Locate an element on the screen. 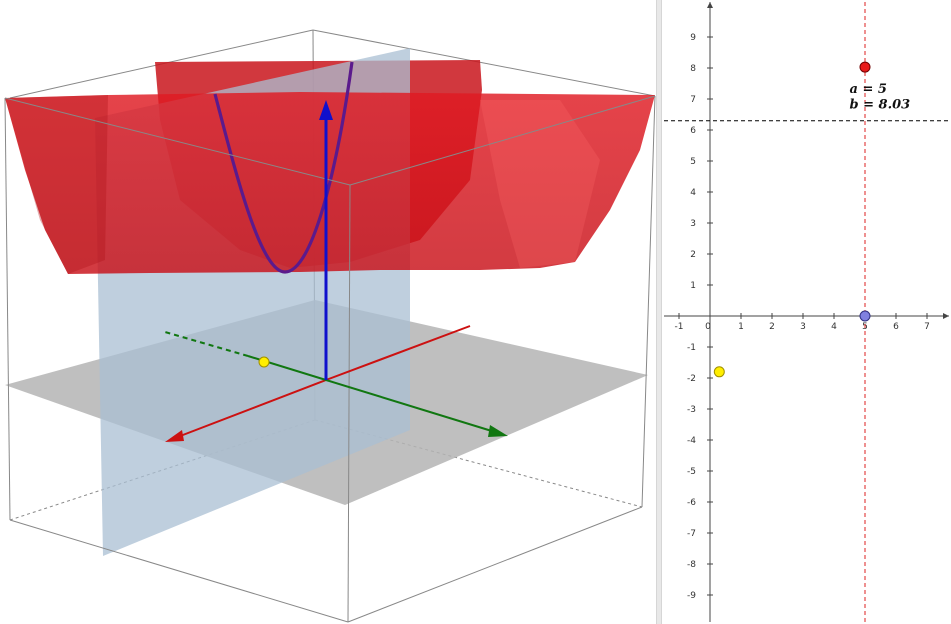  point-blue is located at coordinates (865, 316).